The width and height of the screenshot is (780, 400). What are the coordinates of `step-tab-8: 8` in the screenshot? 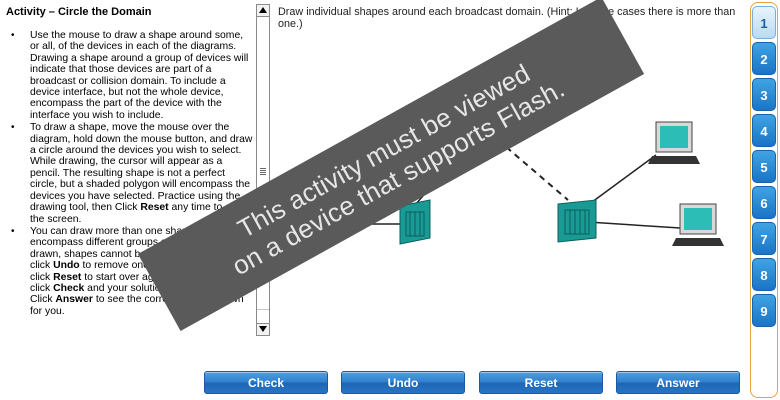 It's located at (764, 274).